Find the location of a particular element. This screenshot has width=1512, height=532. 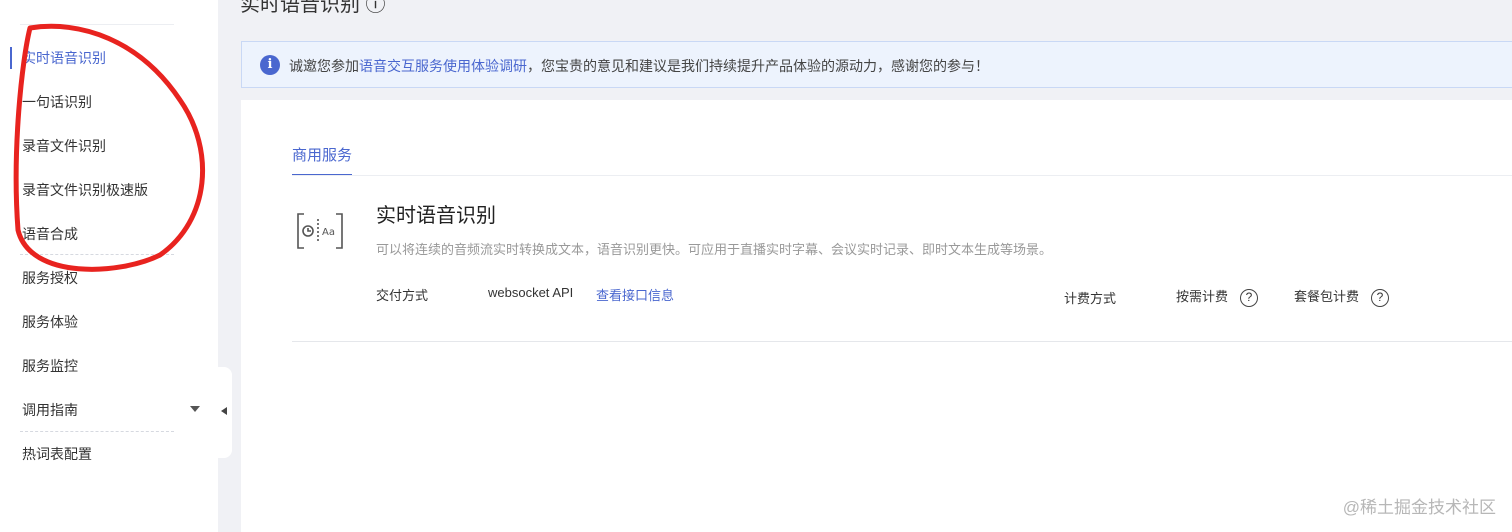

sidebar-item-experience: 服务体验 is located at coordinates (50, 322).